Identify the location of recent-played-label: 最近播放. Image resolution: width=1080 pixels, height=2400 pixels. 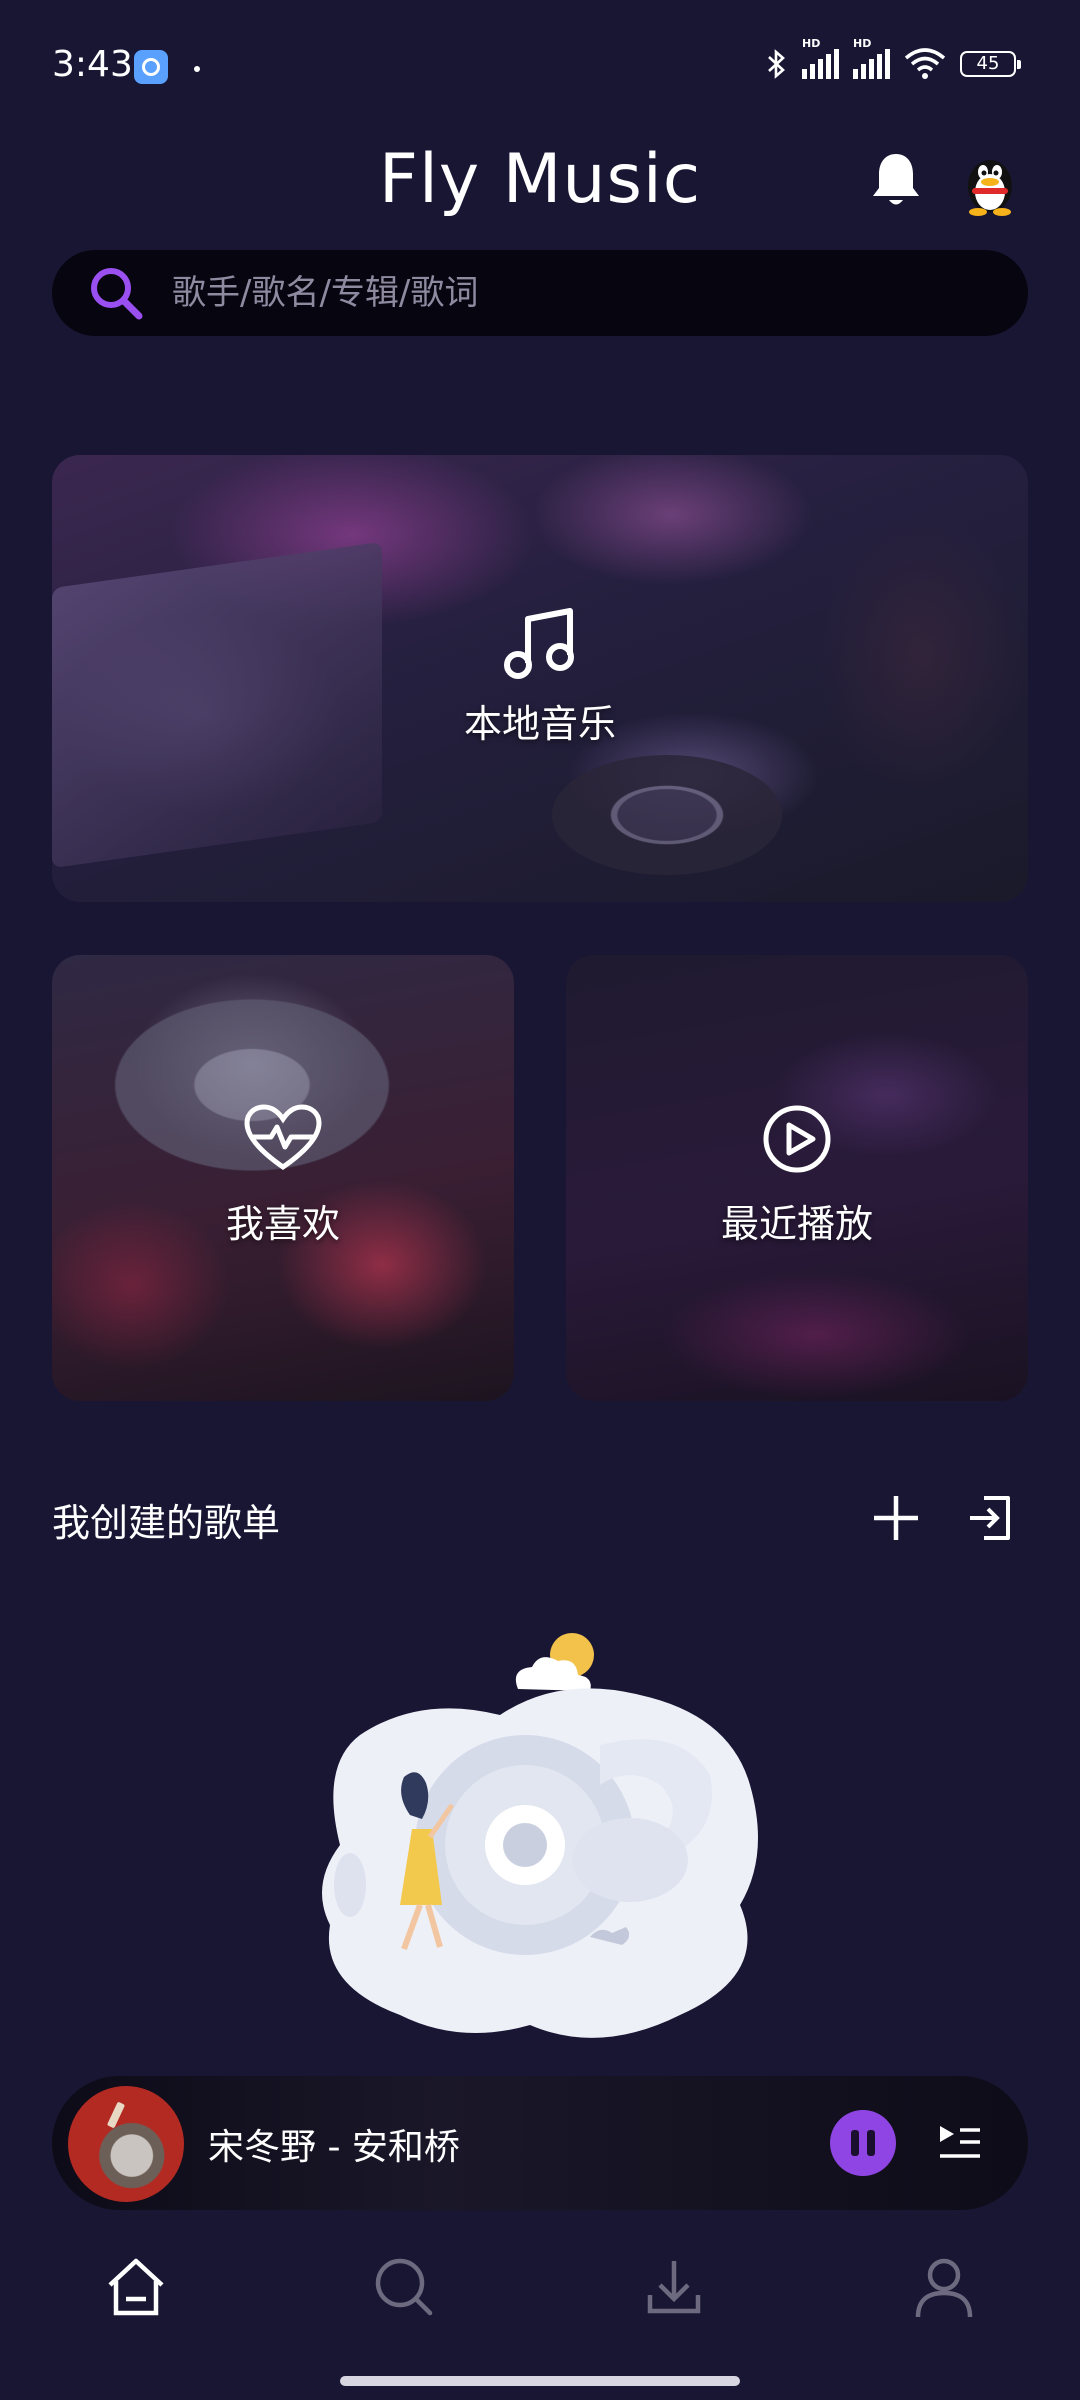
(796, 1224).